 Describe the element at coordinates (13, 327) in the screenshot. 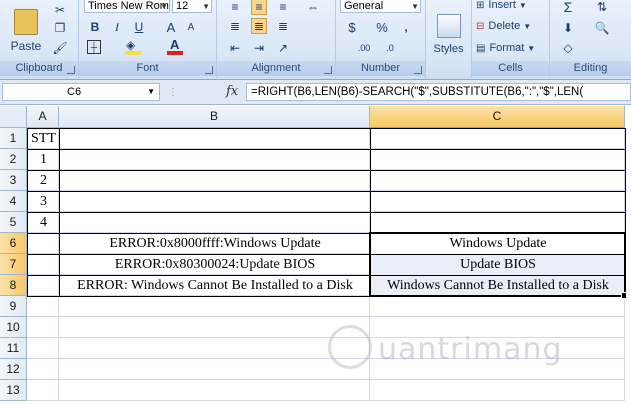

I see `row-header-10: 10` at that location.